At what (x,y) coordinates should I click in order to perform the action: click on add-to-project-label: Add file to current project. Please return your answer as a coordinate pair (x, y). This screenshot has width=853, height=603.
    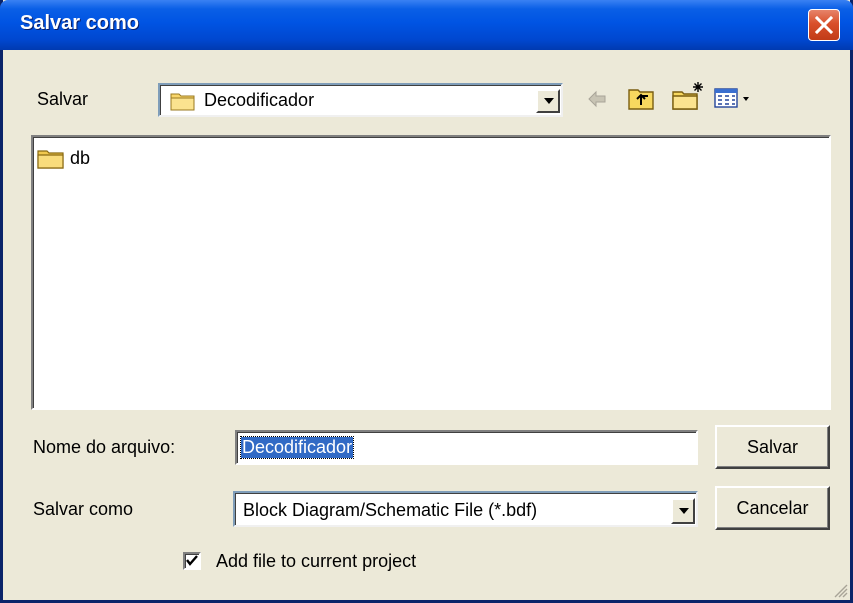
    Looking at the image, I should click on (316, 561).